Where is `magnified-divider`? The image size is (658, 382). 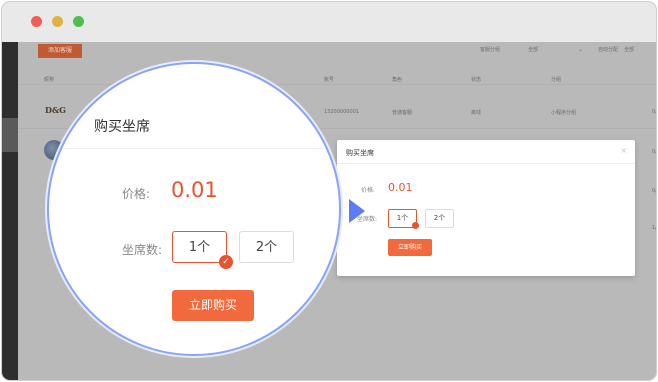 magnified-divider is located at coordinates (194, 148).